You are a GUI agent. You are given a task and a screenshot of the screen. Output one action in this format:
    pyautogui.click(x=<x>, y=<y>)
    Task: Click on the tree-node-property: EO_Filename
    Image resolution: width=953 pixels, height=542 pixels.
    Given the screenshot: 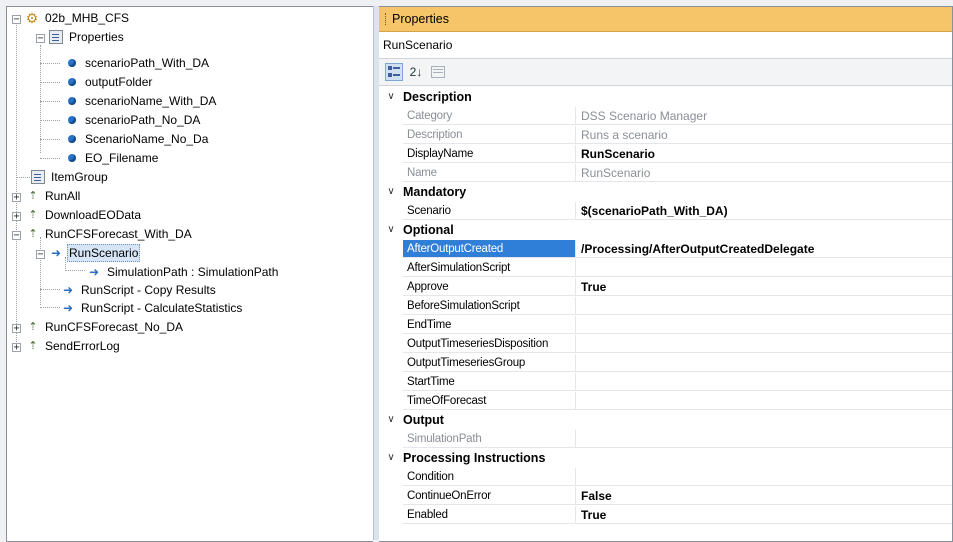 What is the action you would take?
    pyautogui.click(x=112, y=158)
    